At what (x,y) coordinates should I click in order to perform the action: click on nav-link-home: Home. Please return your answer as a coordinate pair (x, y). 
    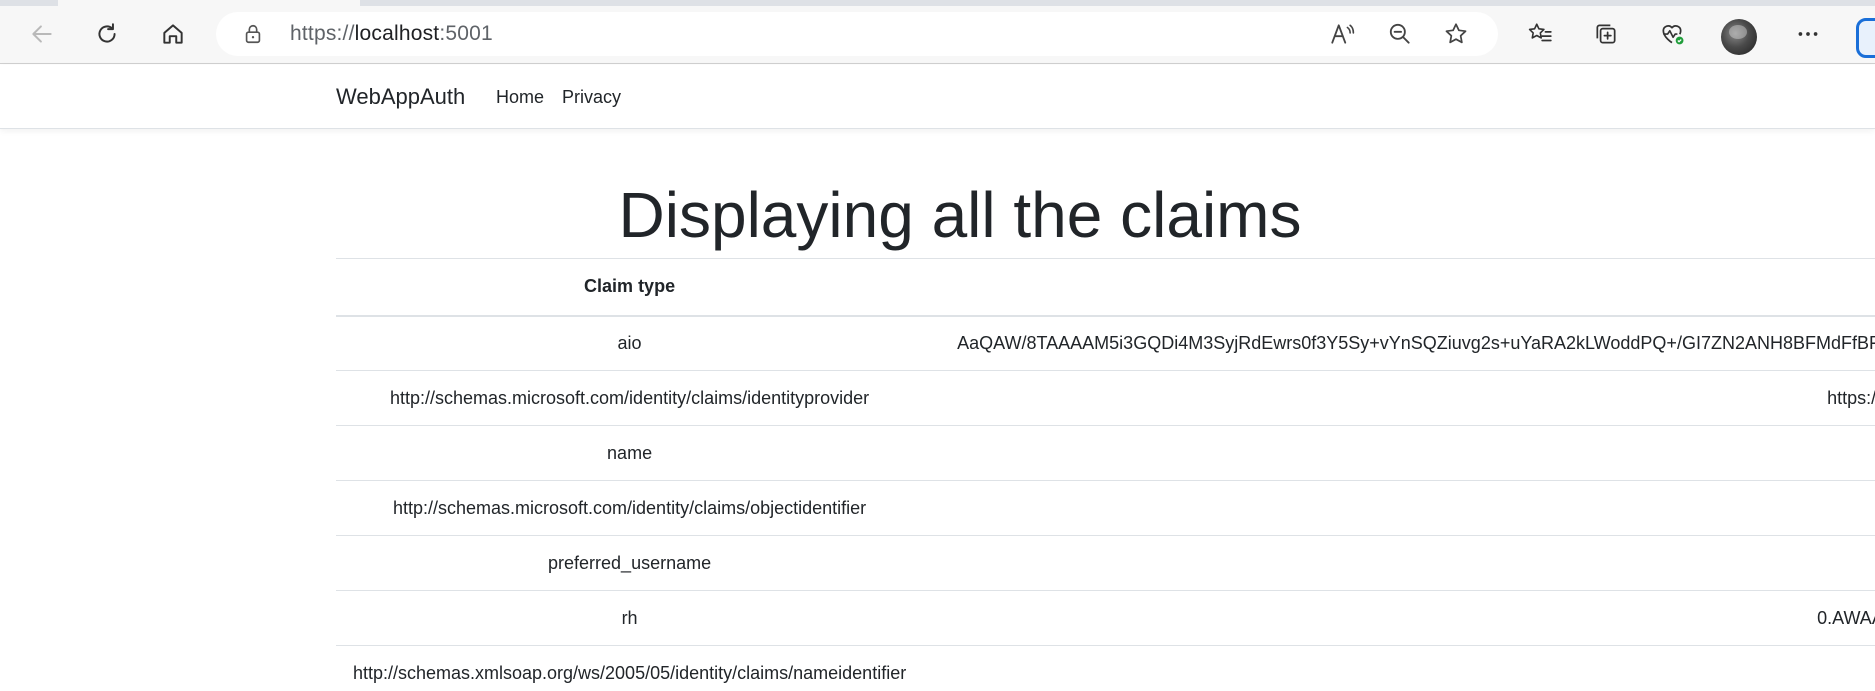
    Looking at the image, I should click on (520, 97).